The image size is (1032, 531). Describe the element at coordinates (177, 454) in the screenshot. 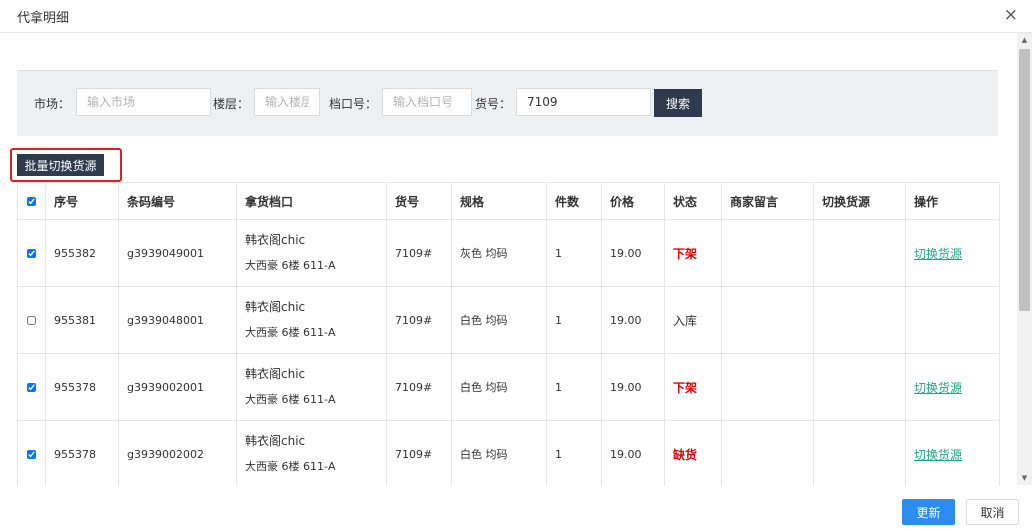

I see `barcode-cell: g3939002002` at that location.